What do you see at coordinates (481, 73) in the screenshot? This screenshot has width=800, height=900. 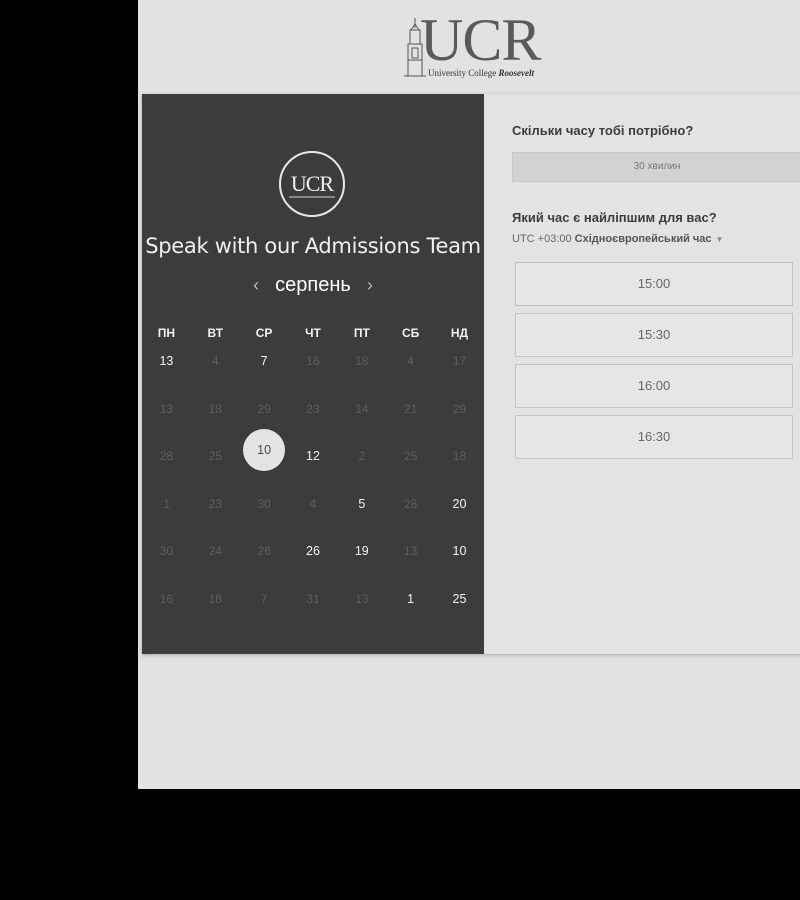 I see `logo-subtitle: University College Roosevelt` at bounding box center [481, 73].